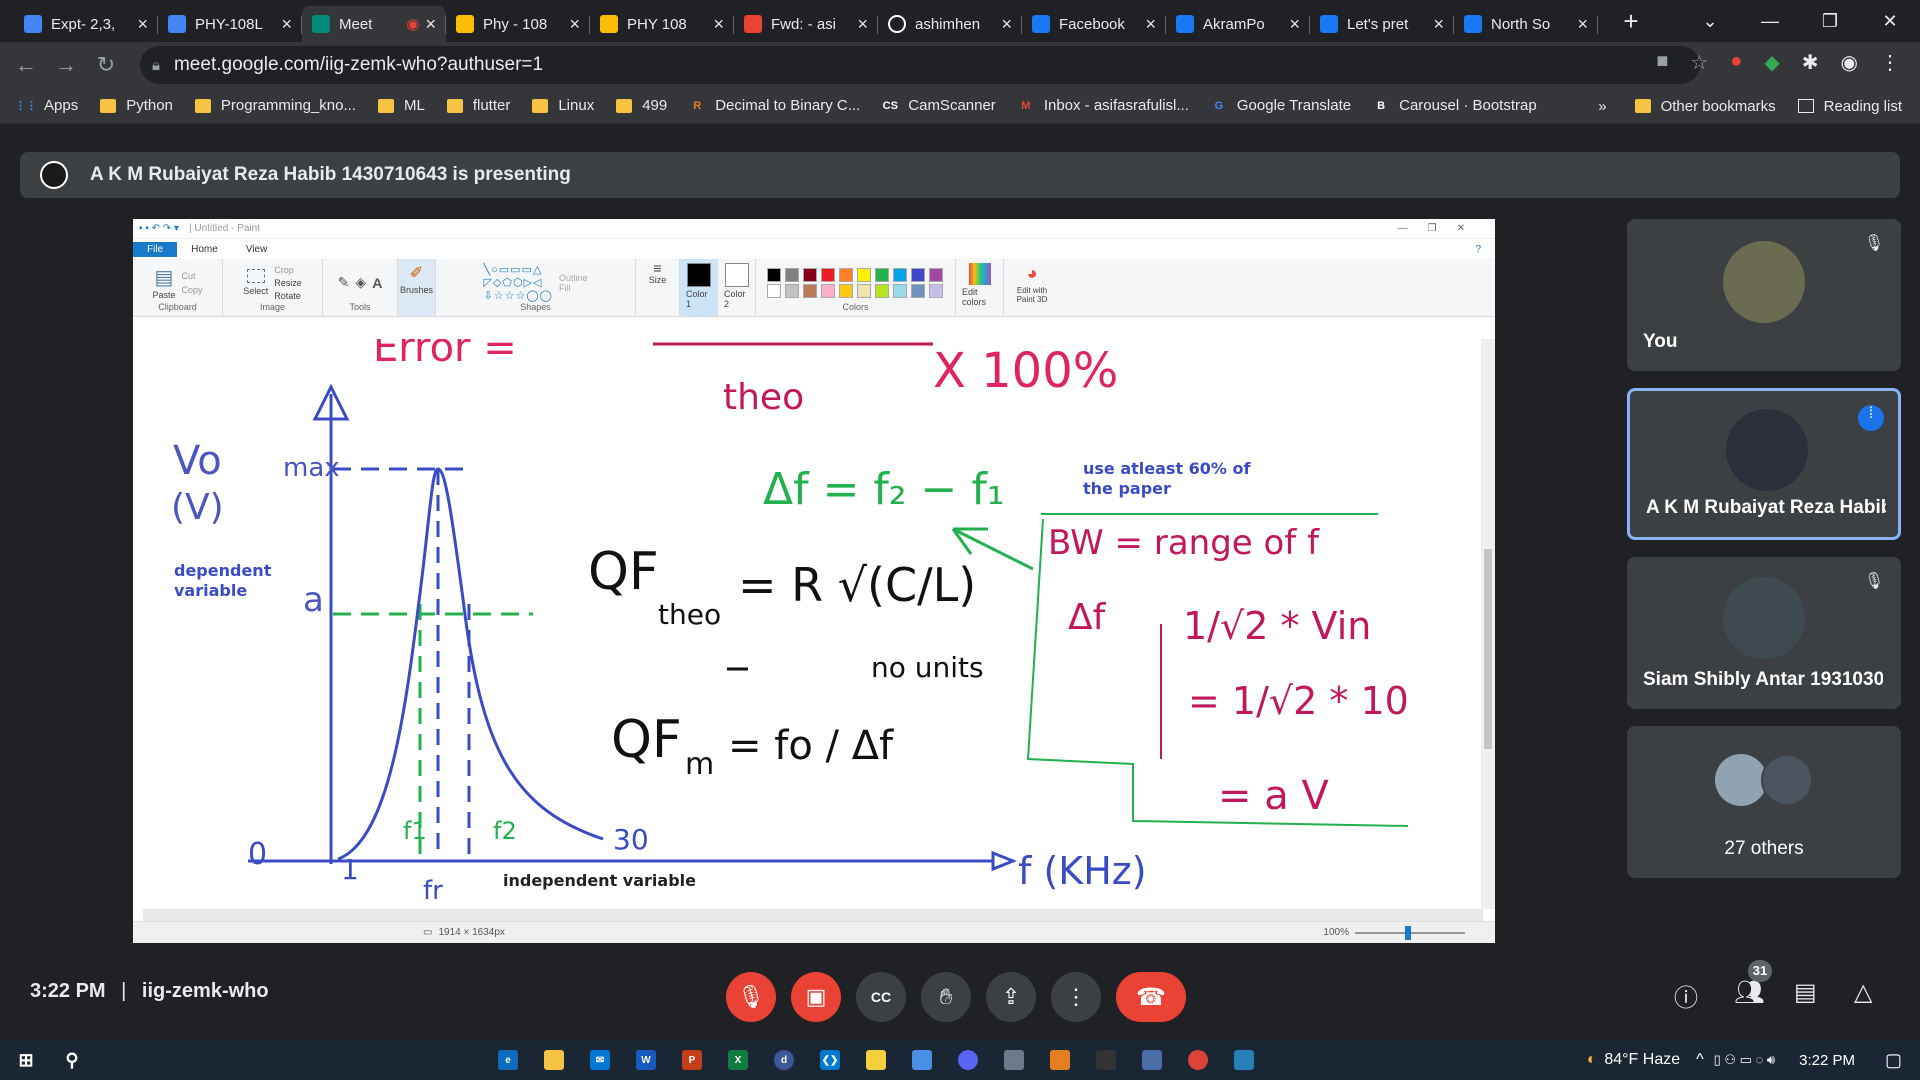 The height and width of the screenshot is (1080, 1920). Describe the element at coordinates (1849, 62) in the screenshot. I see `avatar: ◉` at that location.